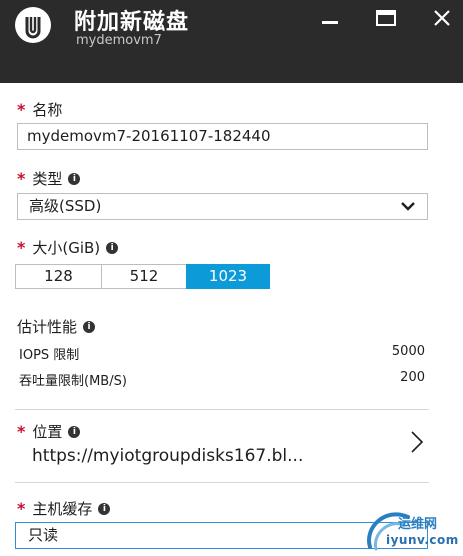 The width and height of the screenshot is (463, 556). I want to click on type-label-row: * 类型 i, so click(49, 178).